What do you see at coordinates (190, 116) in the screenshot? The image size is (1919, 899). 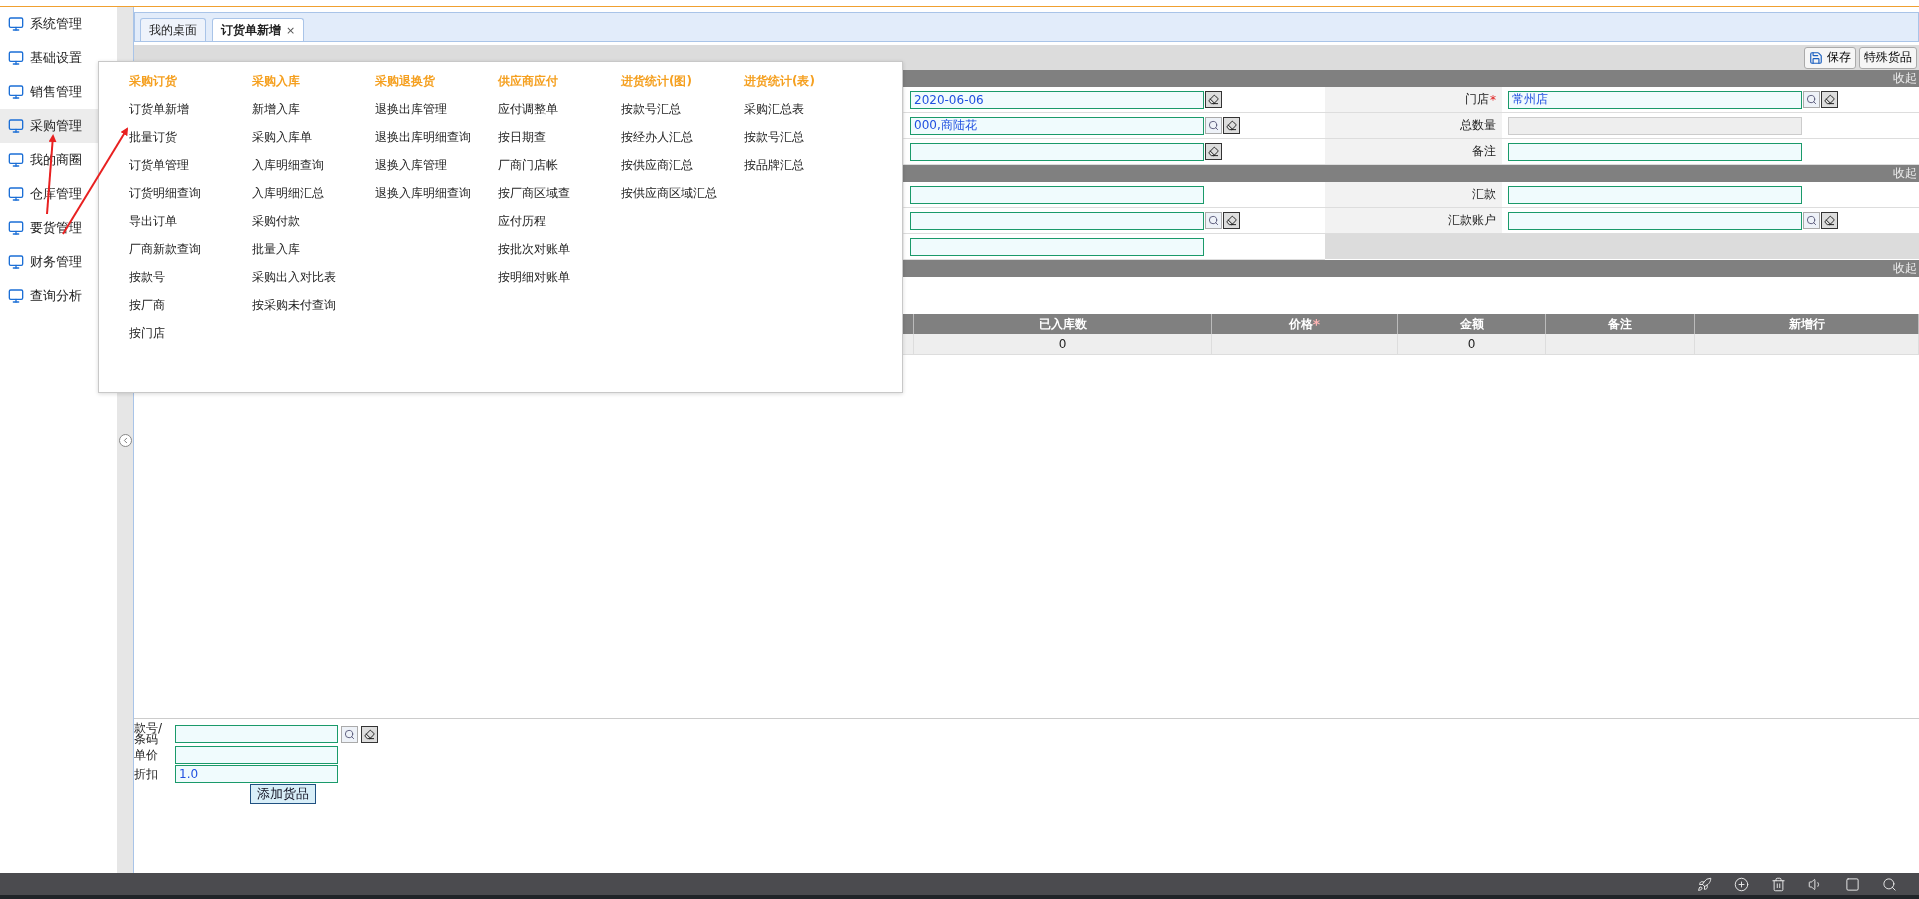 I see `menu-item: 订货单新增` at bounding box center [190, 116].